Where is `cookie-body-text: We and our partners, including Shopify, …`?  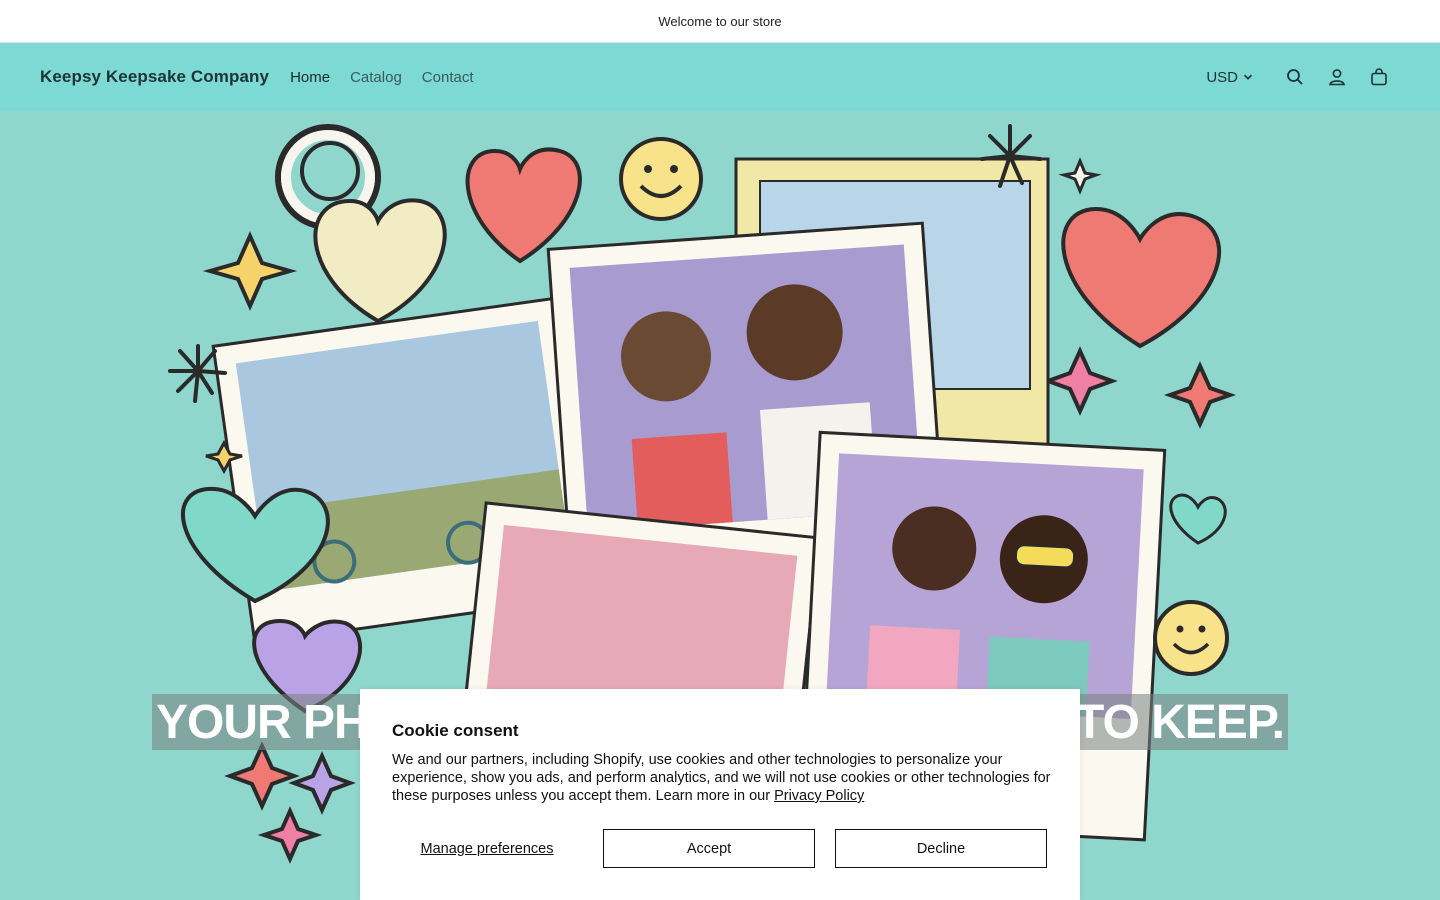
cookie-body-text: We and our partners, including Shopify, … is located at coordinates (721, 778).